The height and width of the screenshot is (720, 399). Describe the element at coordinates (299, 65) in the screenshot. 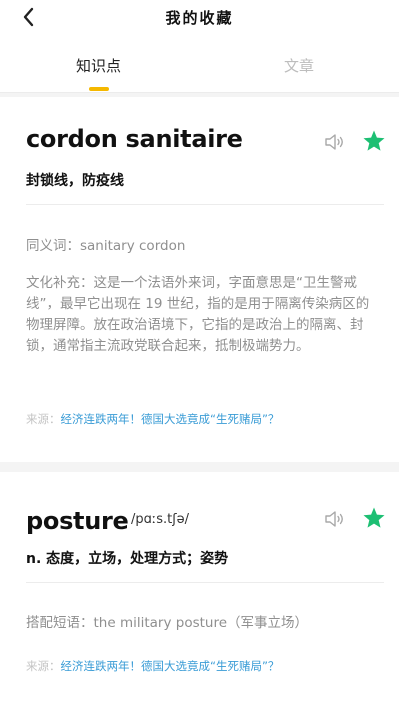

I see `tab-articles: 文章` at that location.